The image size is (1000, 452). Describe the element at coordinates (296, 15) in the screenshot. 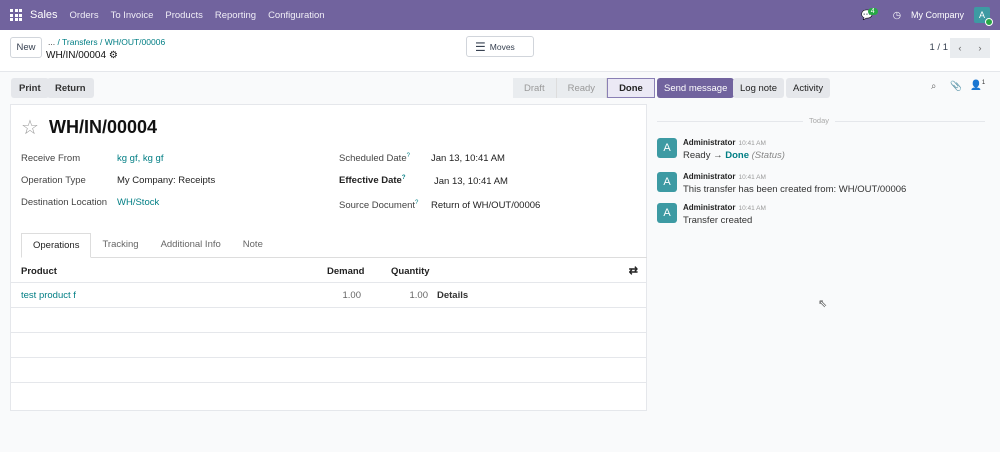

I see `menu-configuration: Configuration` at that location.